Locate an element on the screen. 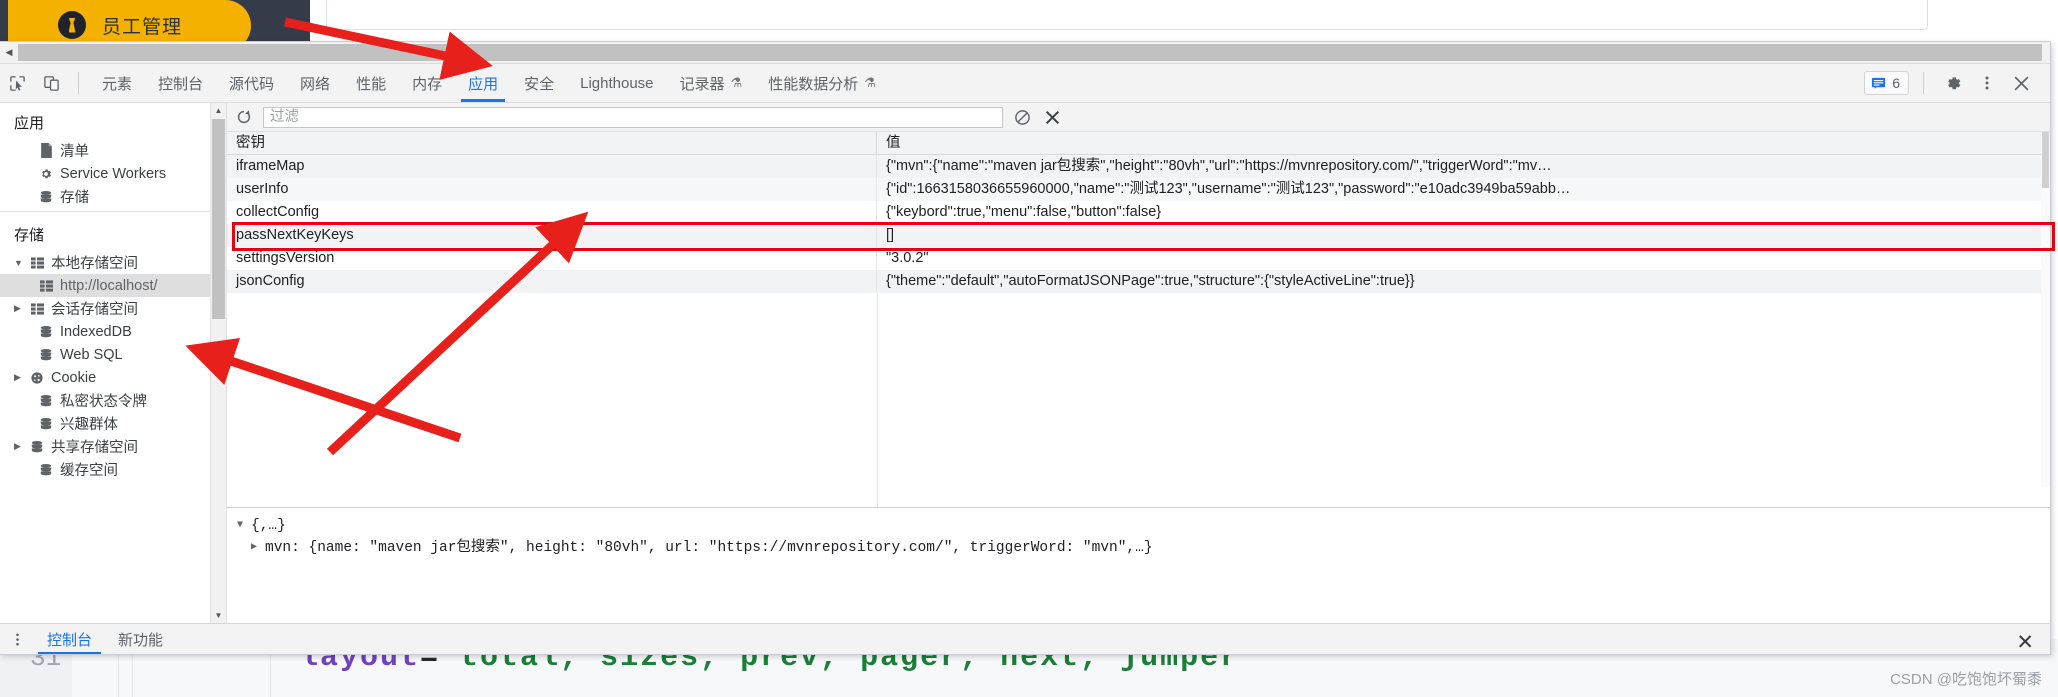 The height and width of the screenshot is (697, 2058). tab-network: 网络 is located at coordinates (315, 83).